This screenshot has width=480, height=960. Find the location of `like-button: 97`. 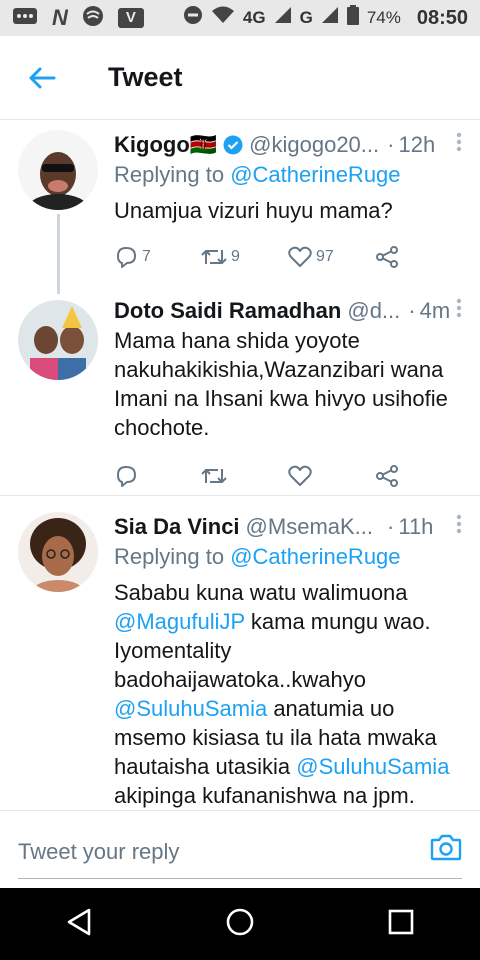

like-button: 97 is located at coordinates (331, 257).